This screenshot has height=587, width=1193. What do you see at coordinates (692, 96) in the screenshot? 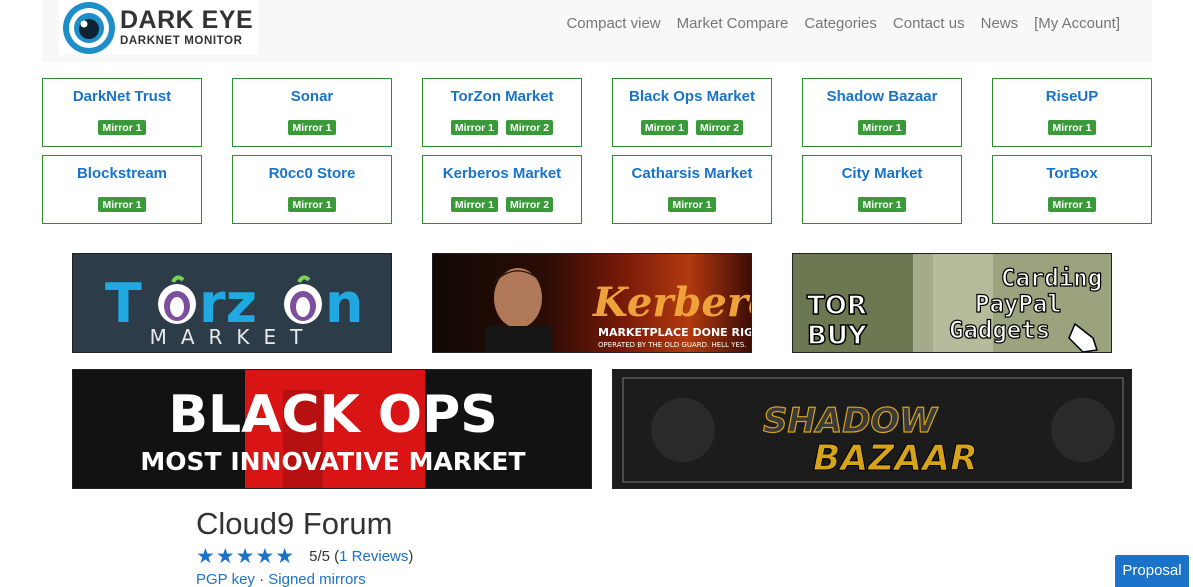
I see `market-name-link: Black Ops Market` at bounding box center [692, 96].